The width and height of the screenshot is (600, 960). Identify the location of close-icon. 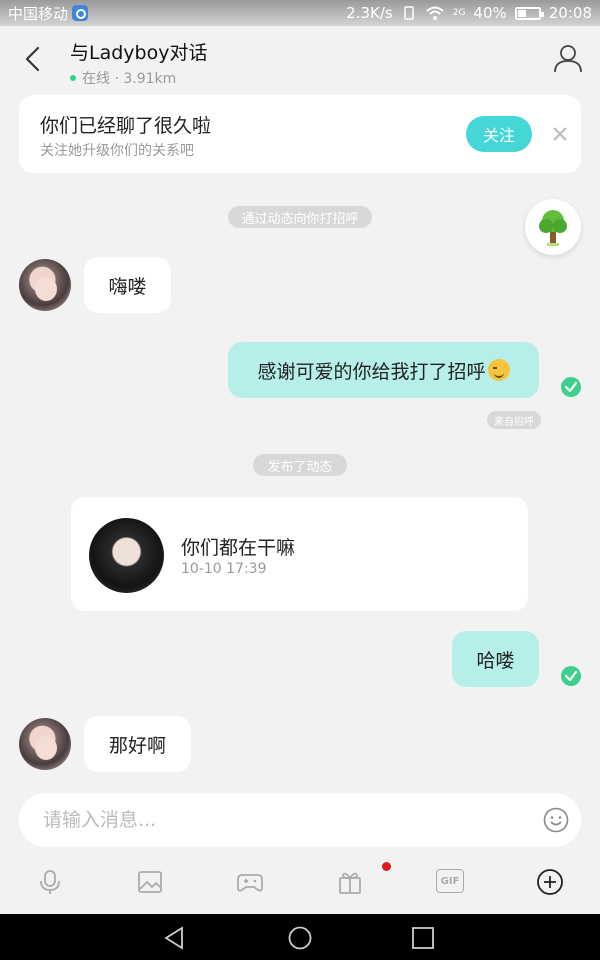
(560, 134).